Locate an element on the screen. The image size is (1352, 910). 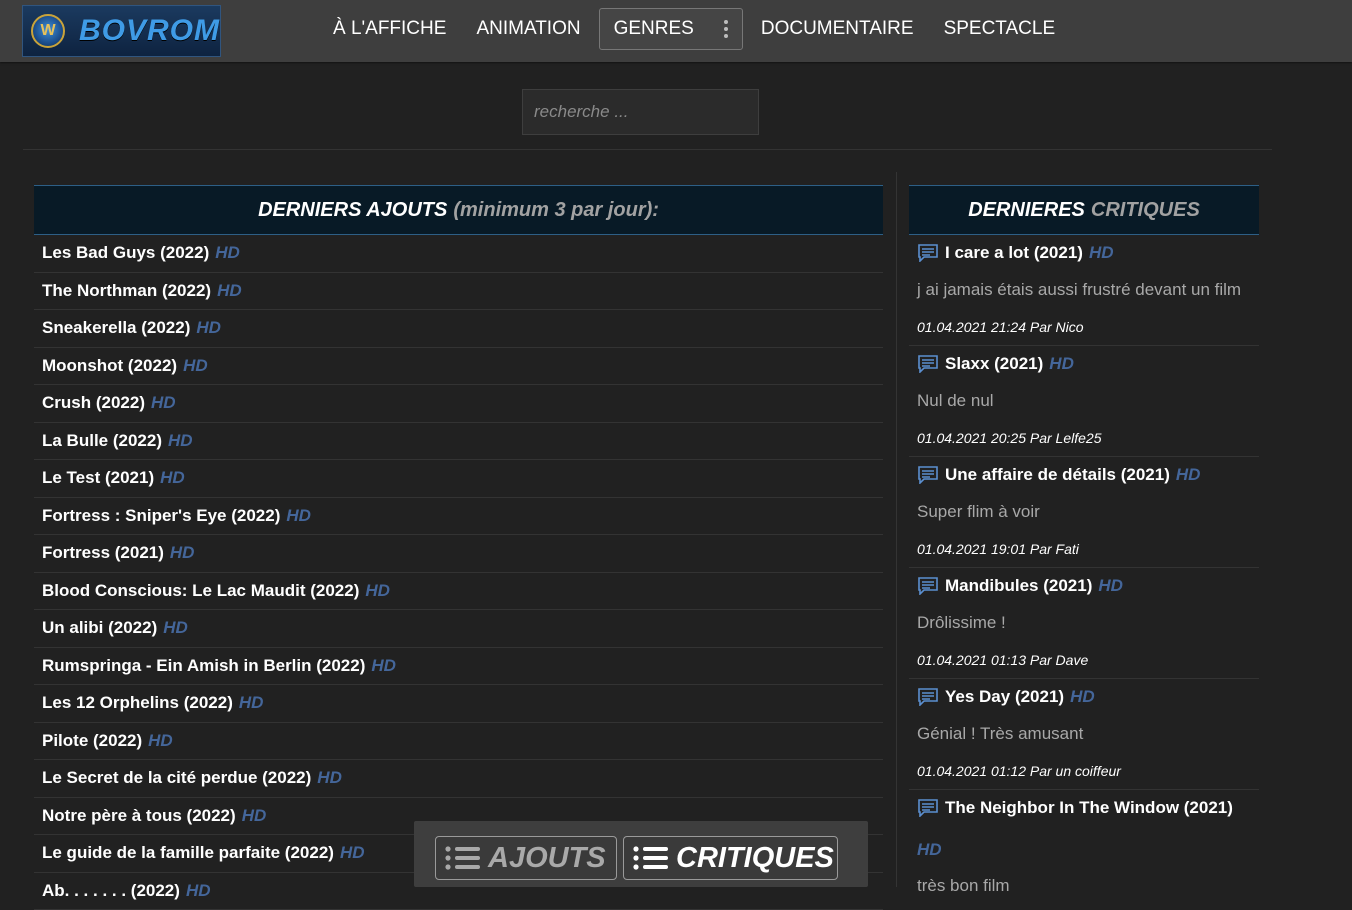
movie-title: Le Secret de la cité perdue (2022) is located at coordinates (176, 778).